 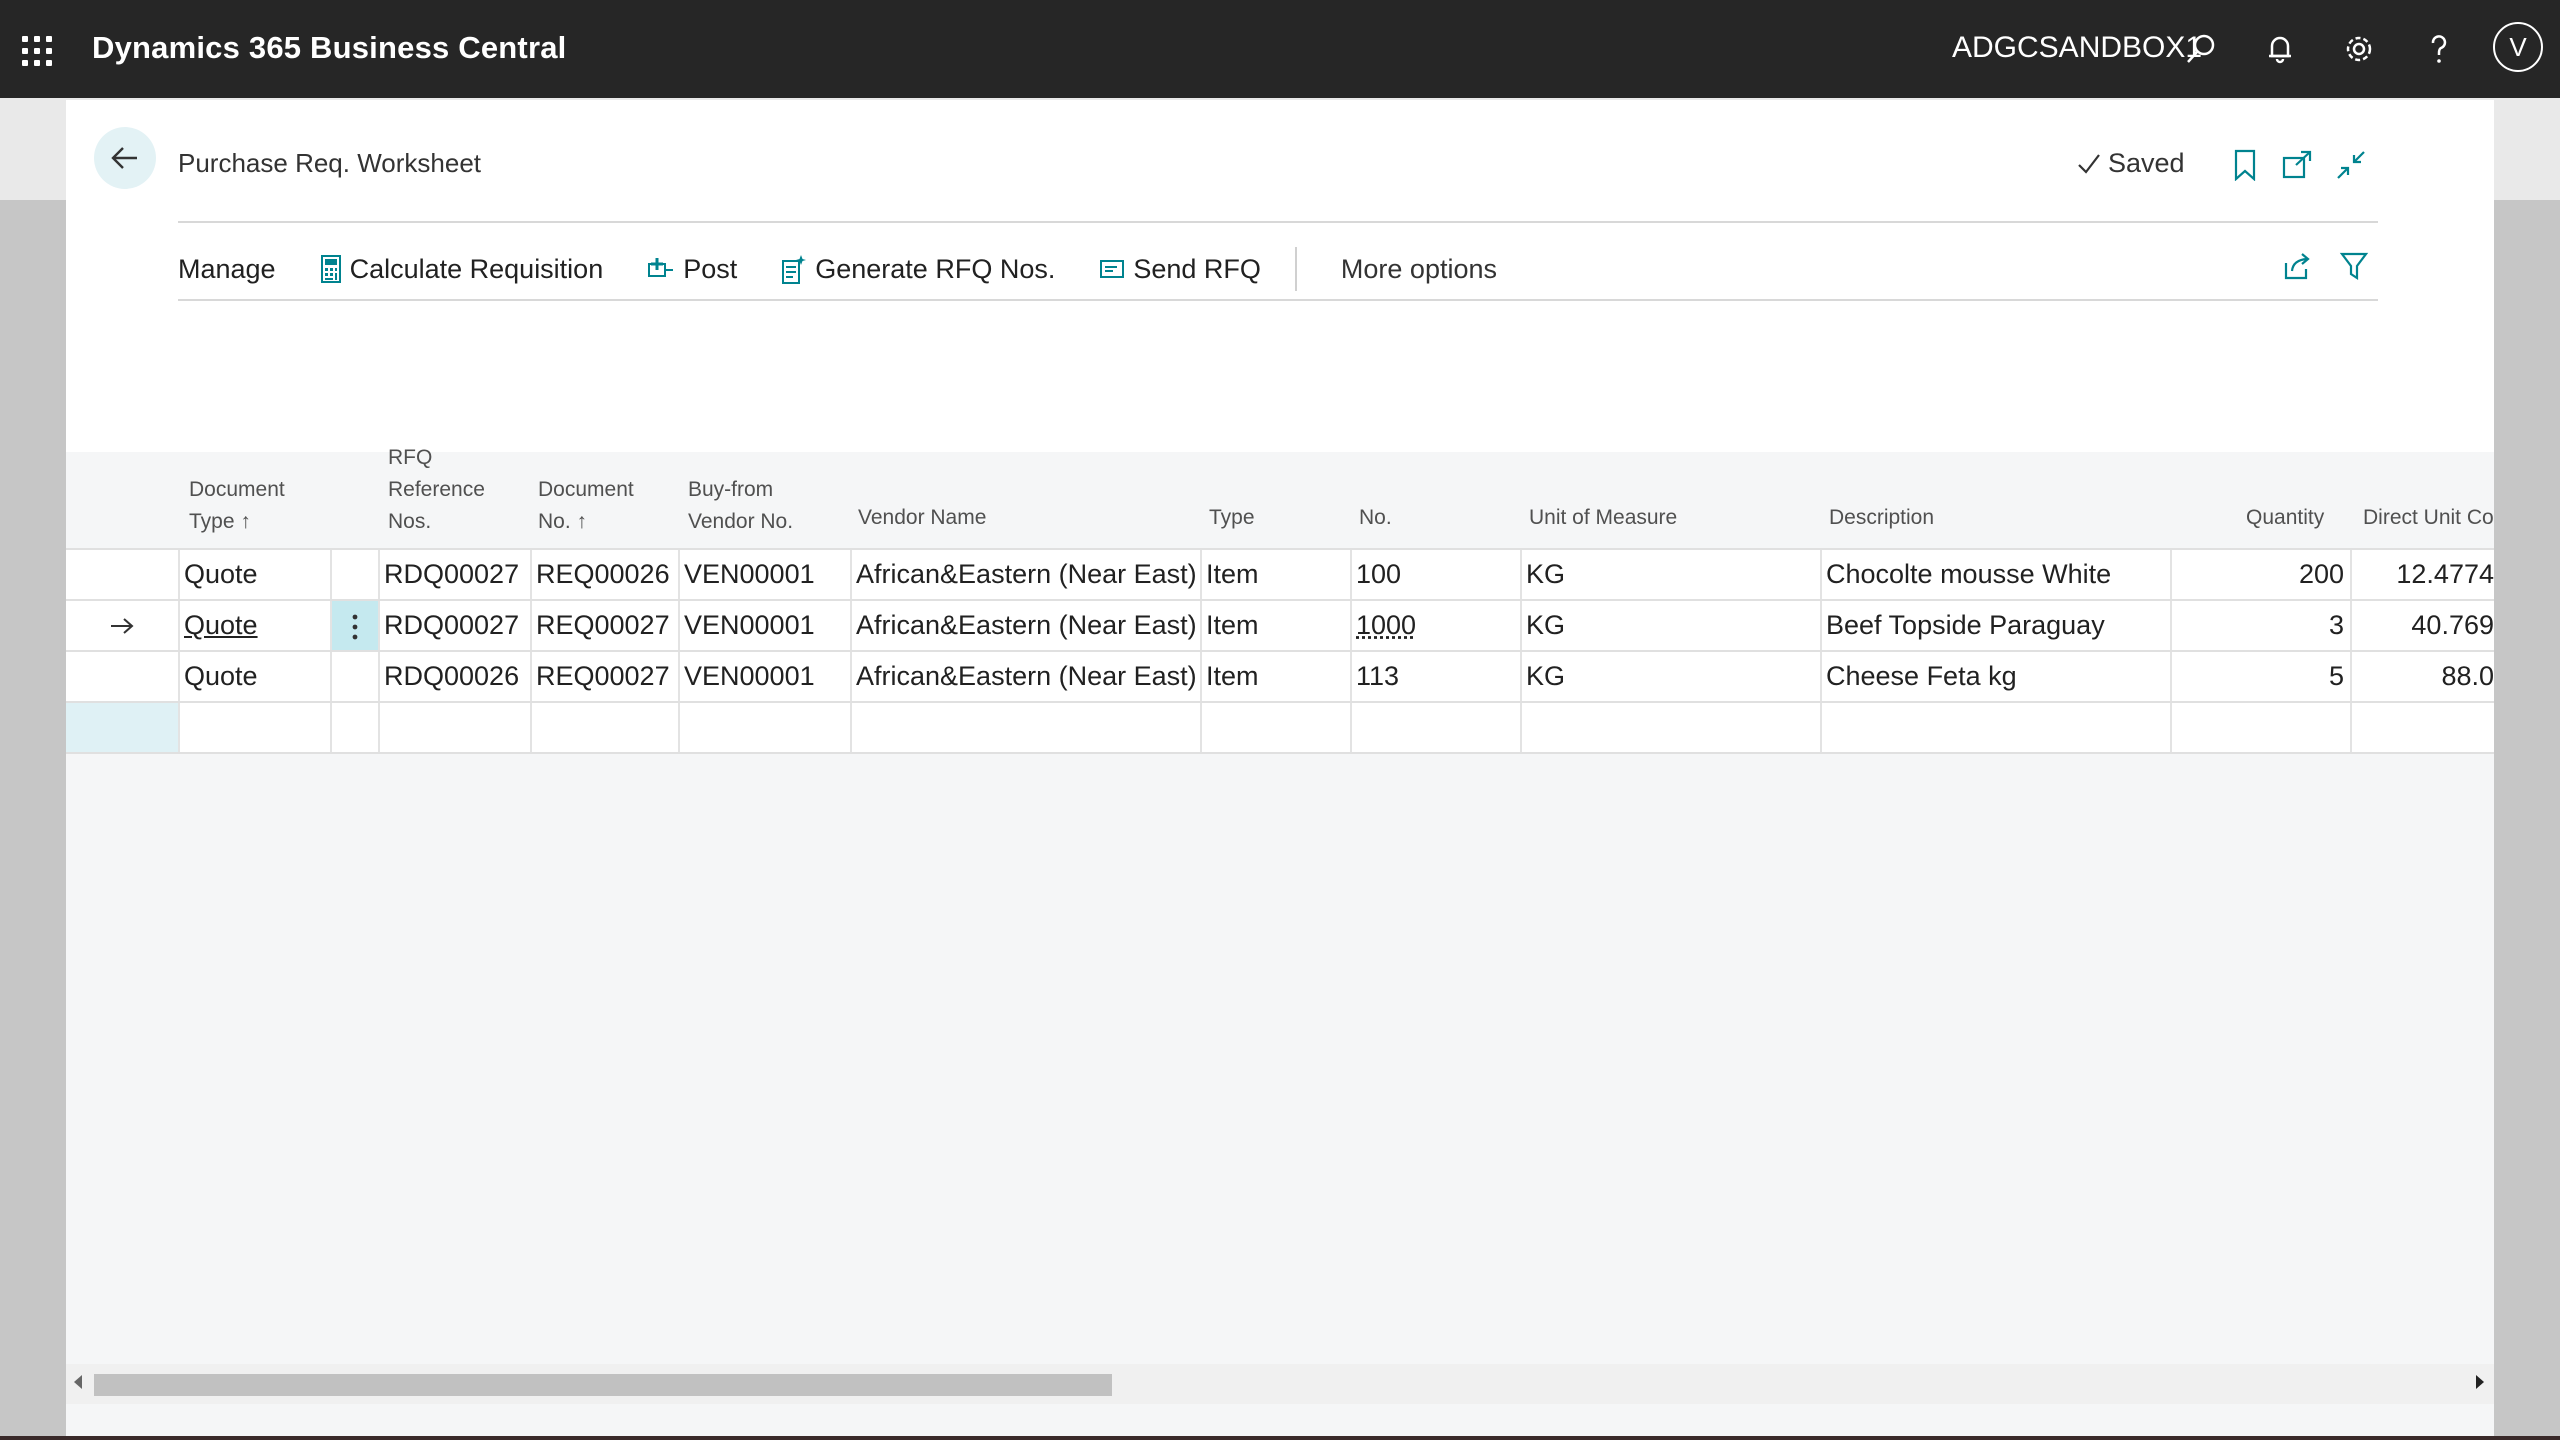 I want to click on cell-quantity: 3, so click(x=2260, y=625).